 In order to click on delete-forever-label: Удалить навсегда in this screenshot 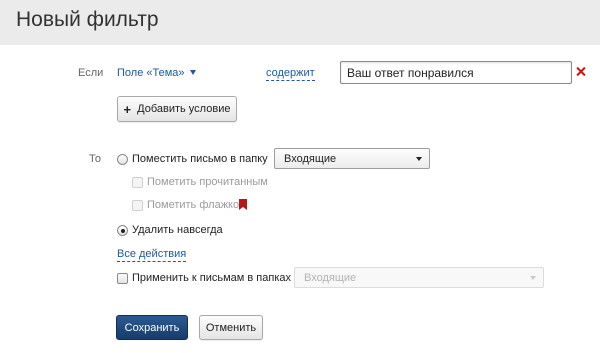, I will do `click(177, 230)`.